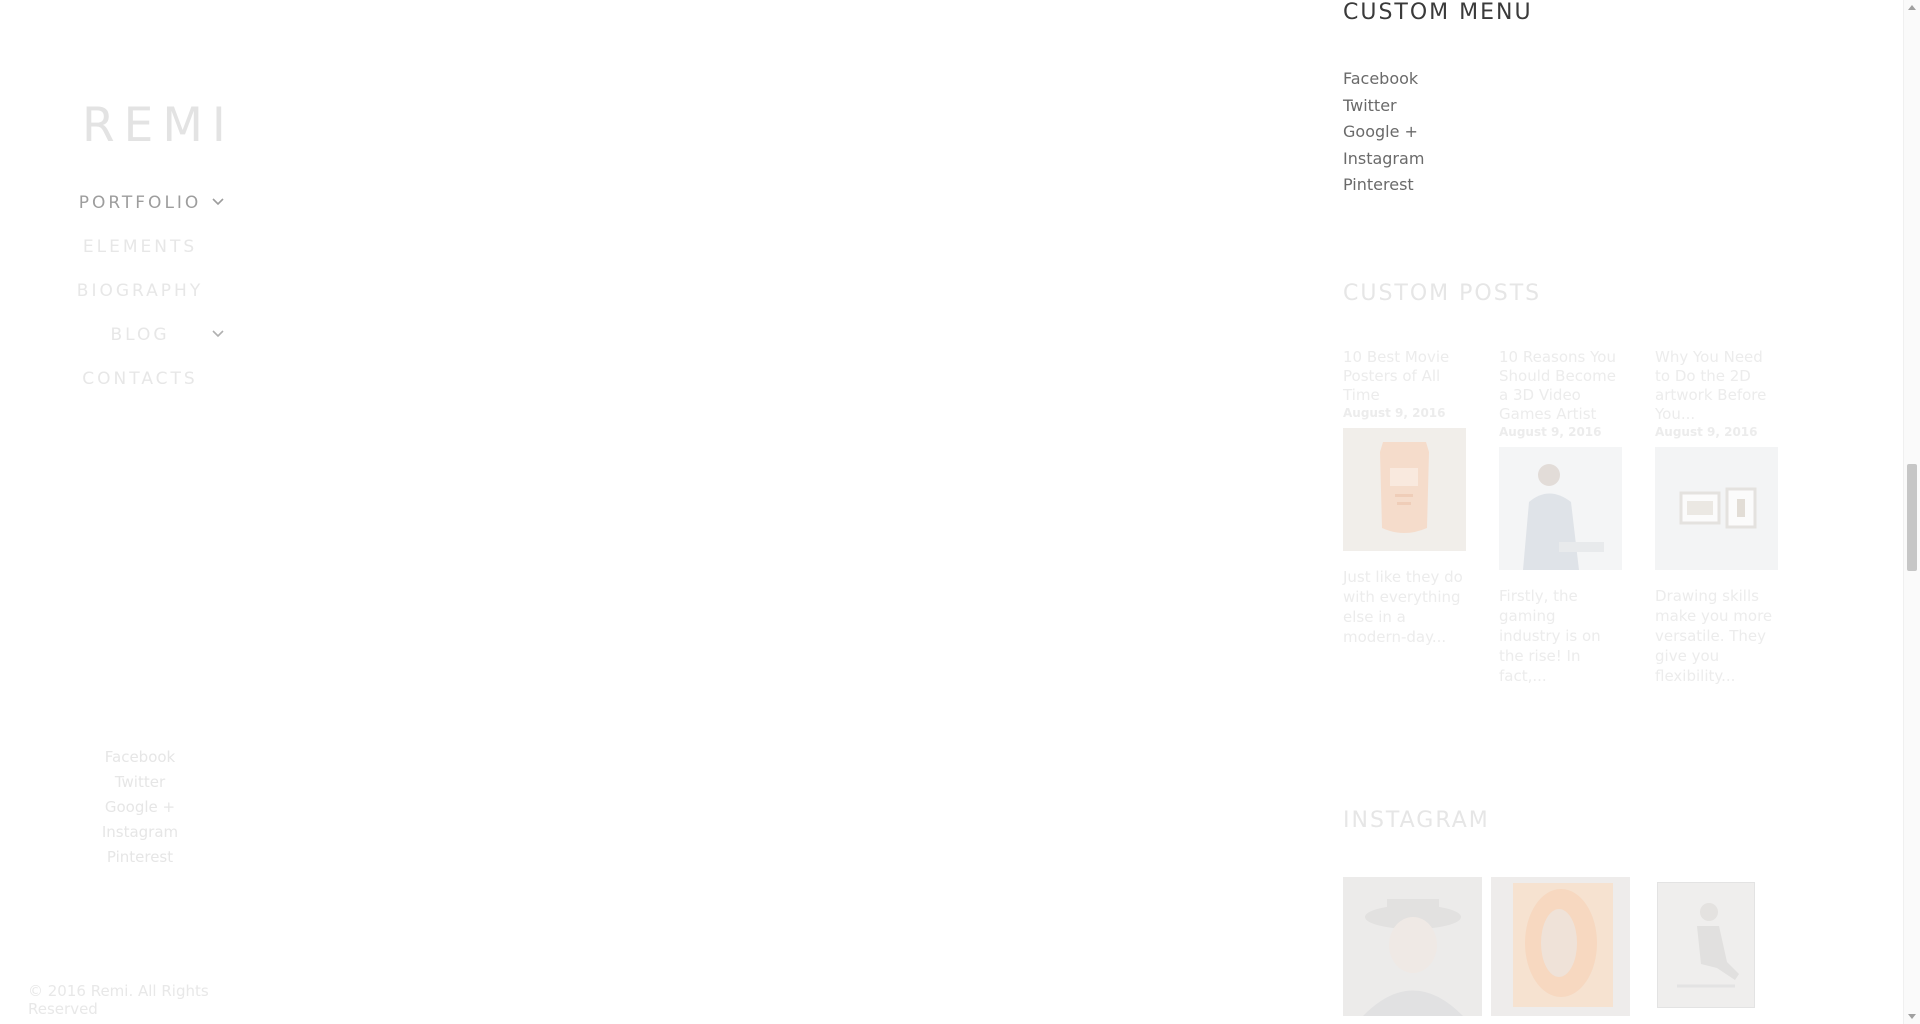  Describe the element at coordinates (1416, 820) in the screenshot. I see `instagram-title: INSTAGRAM` at that location.